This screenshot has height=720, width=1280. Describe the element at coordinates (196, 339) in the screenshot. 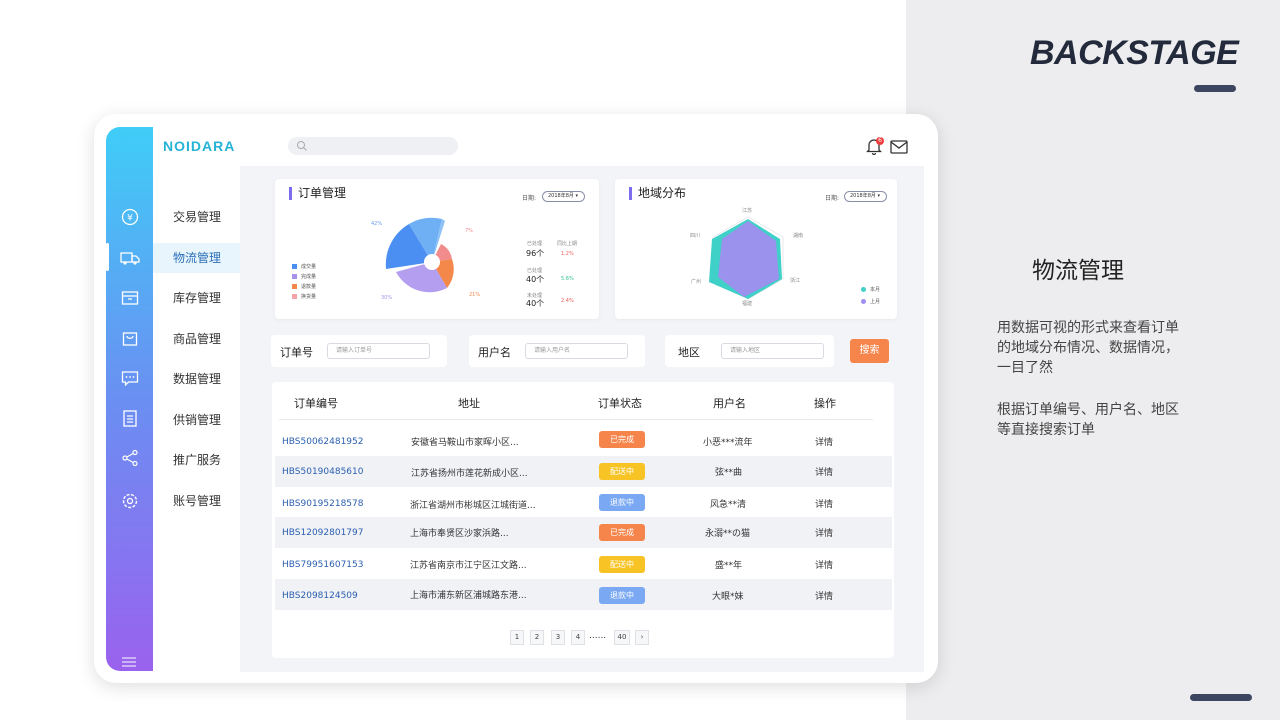

I see `sidebar-item: 商品管理` at that location.